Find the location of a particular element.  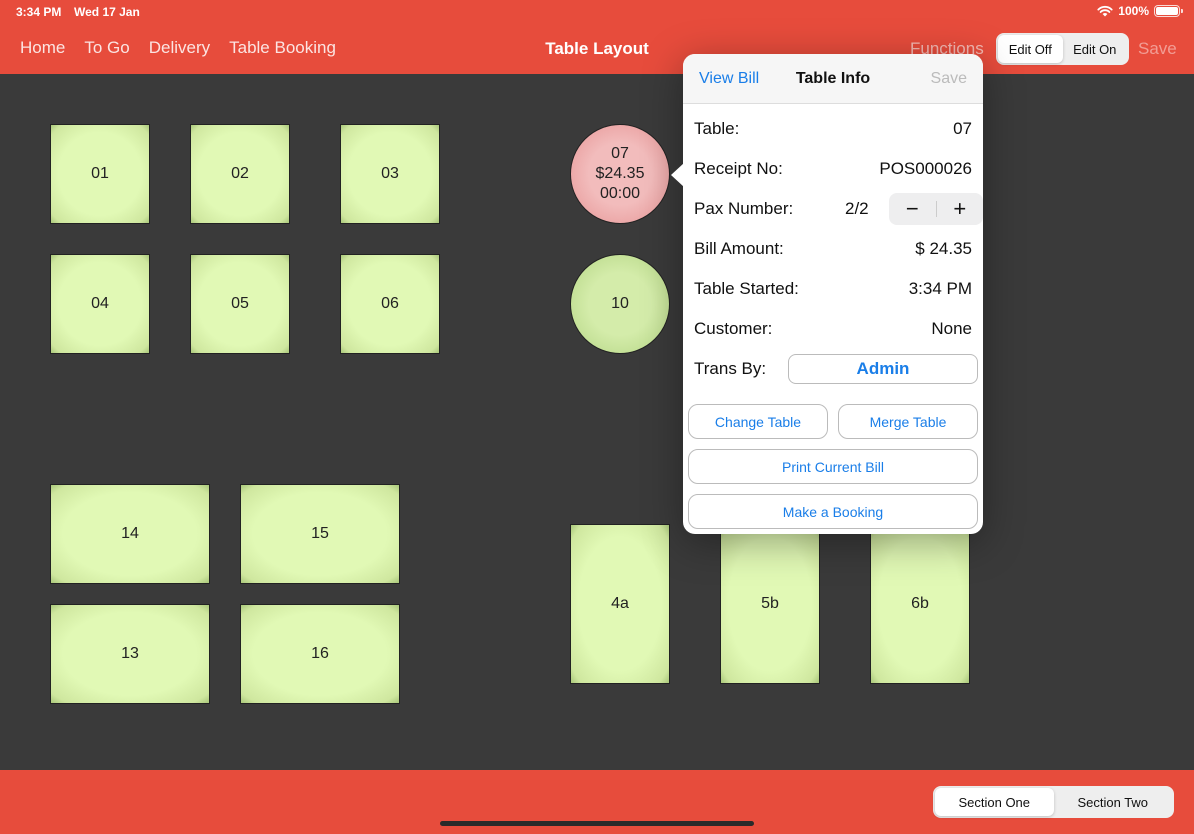

table-07: 07 $24.35 00:00 is located at coordinates (620, 174).